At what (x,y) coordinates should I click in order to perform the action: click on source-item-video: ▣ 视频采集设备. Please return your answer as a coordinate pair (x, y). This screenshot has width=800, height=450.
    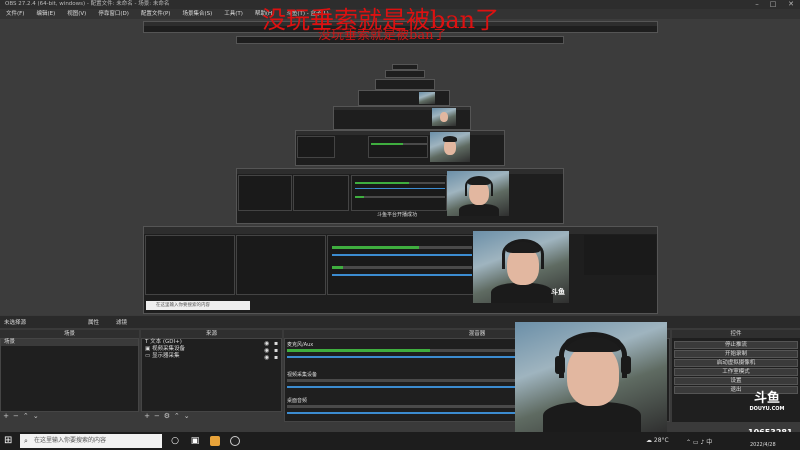
    Looking at the image, I should click on (211, 349).